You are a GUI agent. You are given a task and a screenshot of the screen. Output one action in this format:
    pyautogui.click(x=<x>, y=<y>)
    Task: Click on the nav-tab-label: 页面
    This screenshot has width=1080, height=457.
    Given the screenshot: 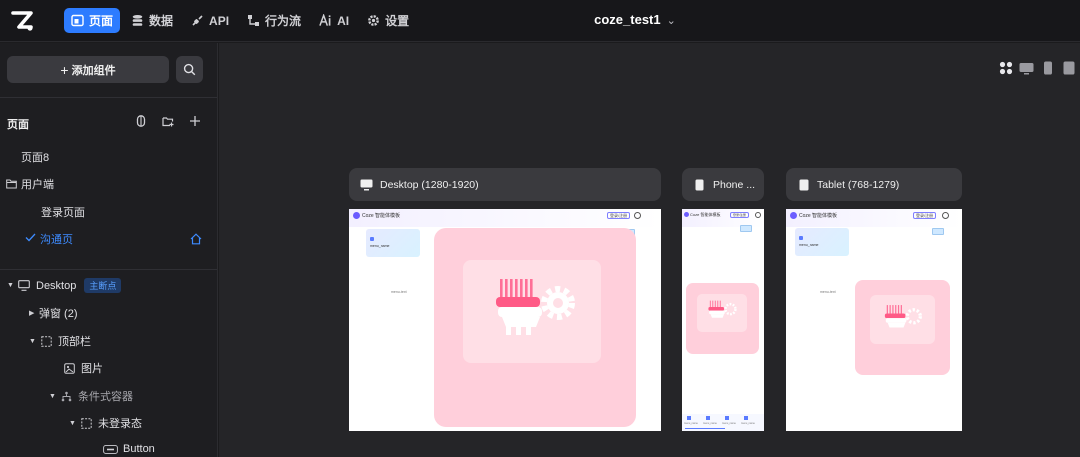 What is the action you would take?
    pyautogui.click(x=101, y=21)
    